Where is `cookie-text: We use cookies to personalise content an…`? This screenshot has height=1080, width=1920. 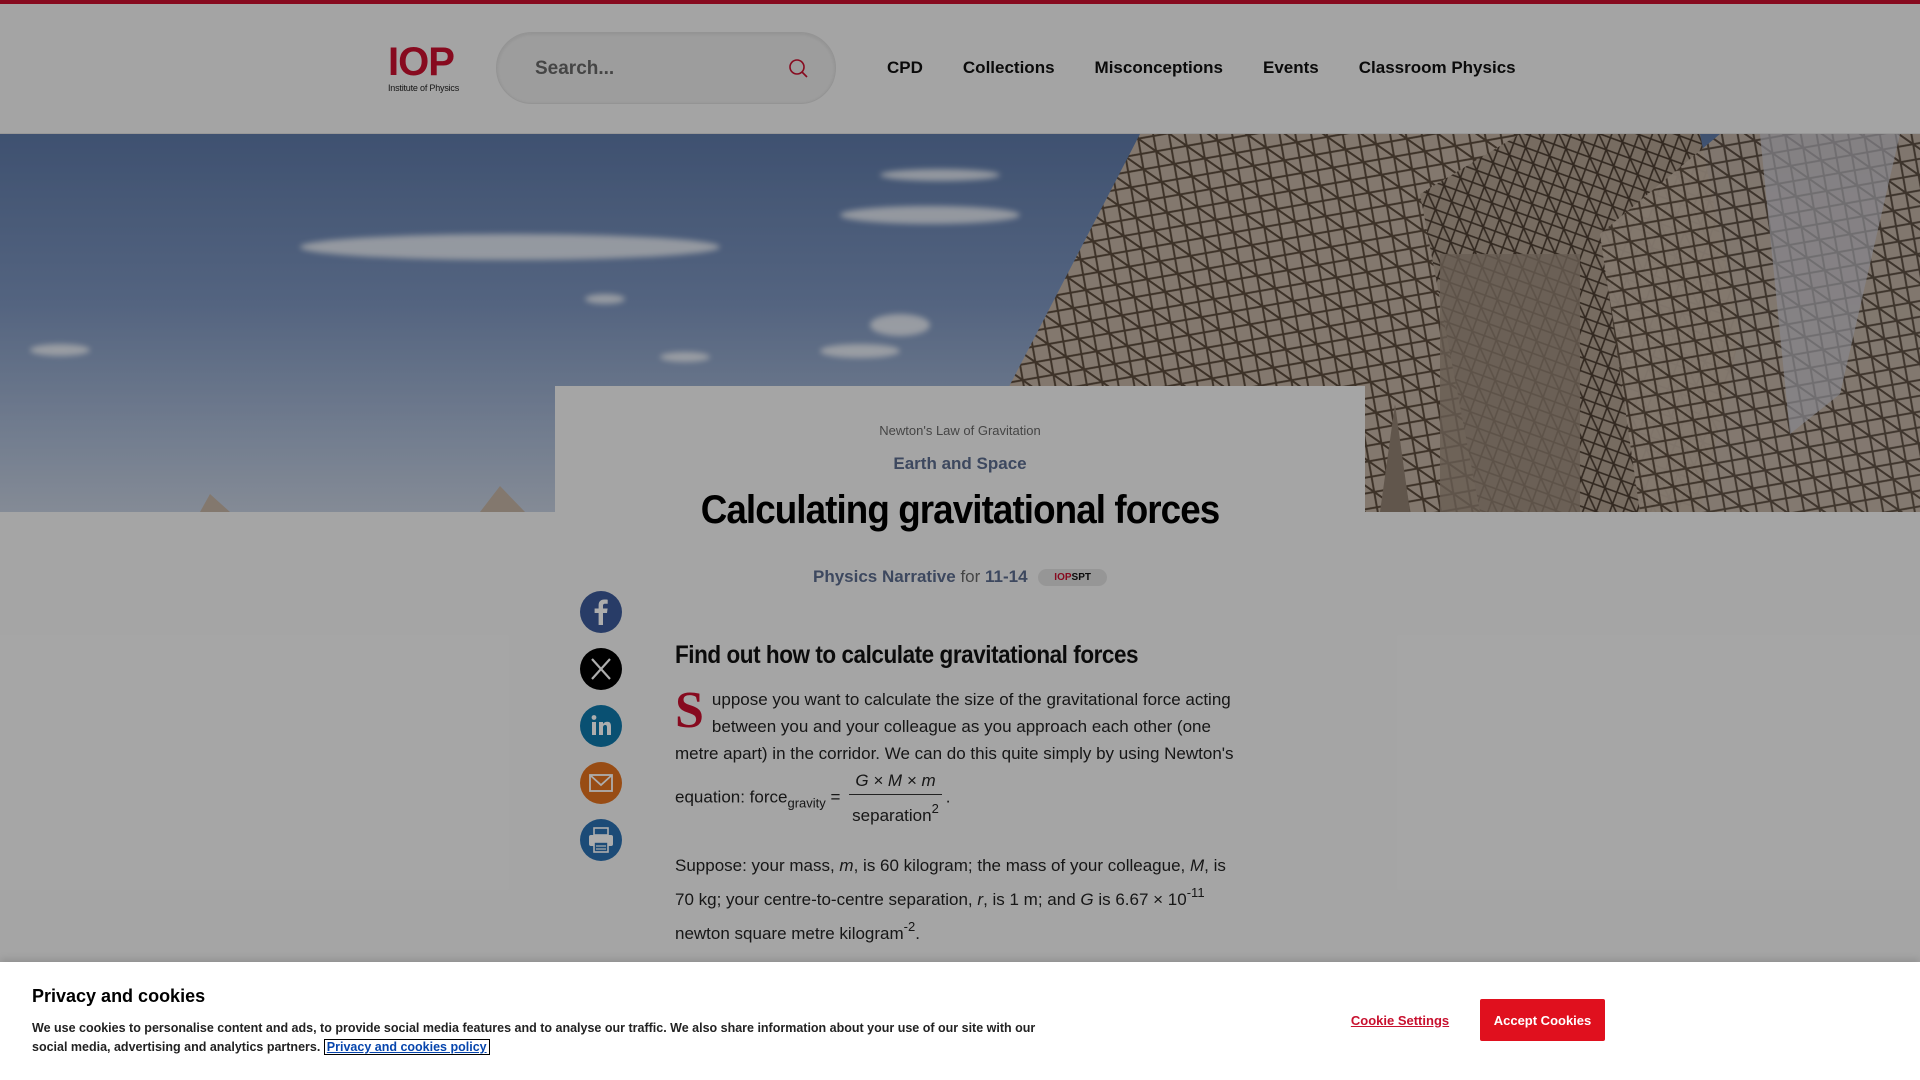
cookie-text: We use cookies to personalise content an… is located at coordinates (552, 1038).